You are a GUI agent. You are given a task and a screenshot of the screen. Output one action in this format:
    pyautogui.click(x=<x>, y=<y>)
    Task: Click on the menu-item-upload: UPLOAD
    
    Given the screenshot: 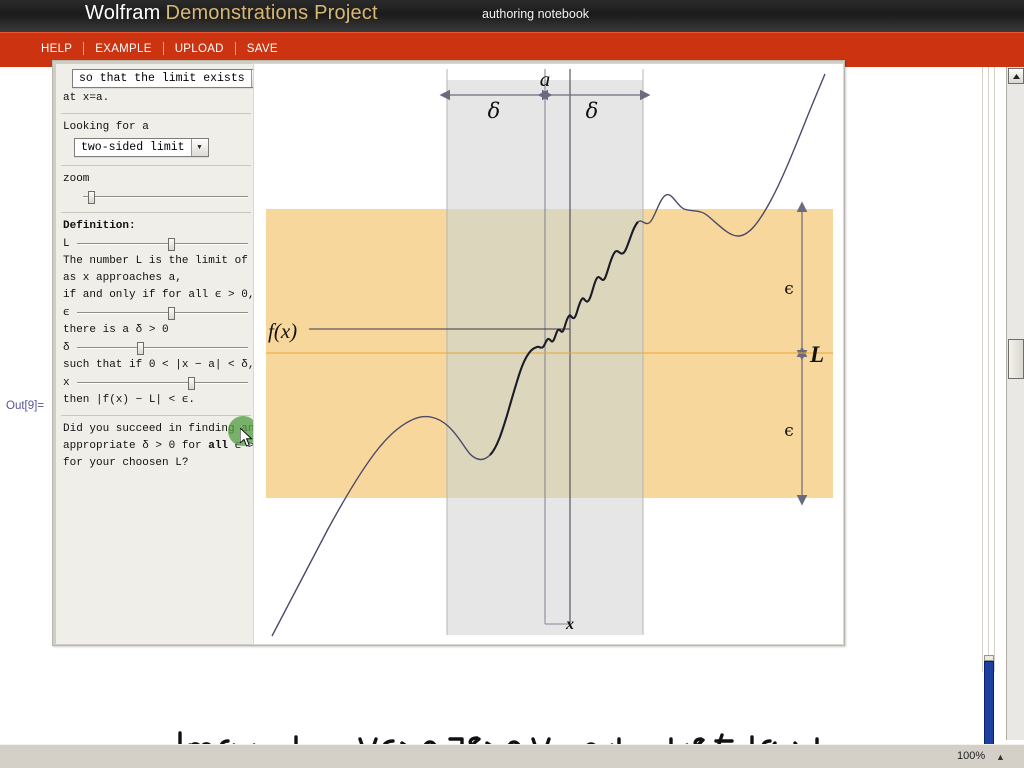 What is the action you would take?
    pyautogui.click(x=199, y=49)
    